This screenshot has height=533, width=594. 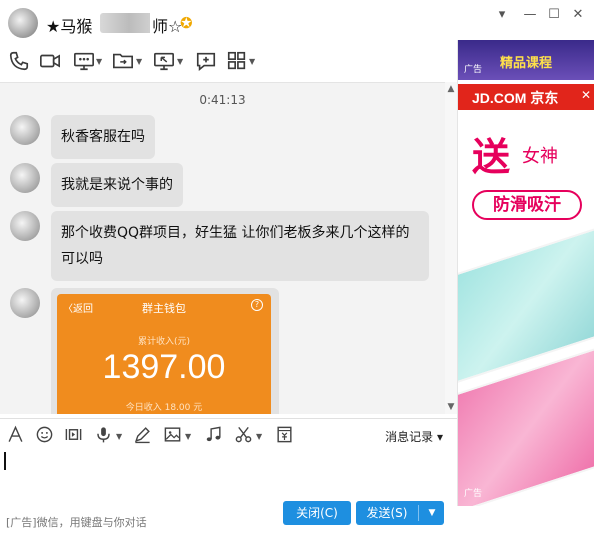 What do you see at coordinates (23, 23) in the screenshot?
I see `contact-avatar` at bounding box center [23, 23].